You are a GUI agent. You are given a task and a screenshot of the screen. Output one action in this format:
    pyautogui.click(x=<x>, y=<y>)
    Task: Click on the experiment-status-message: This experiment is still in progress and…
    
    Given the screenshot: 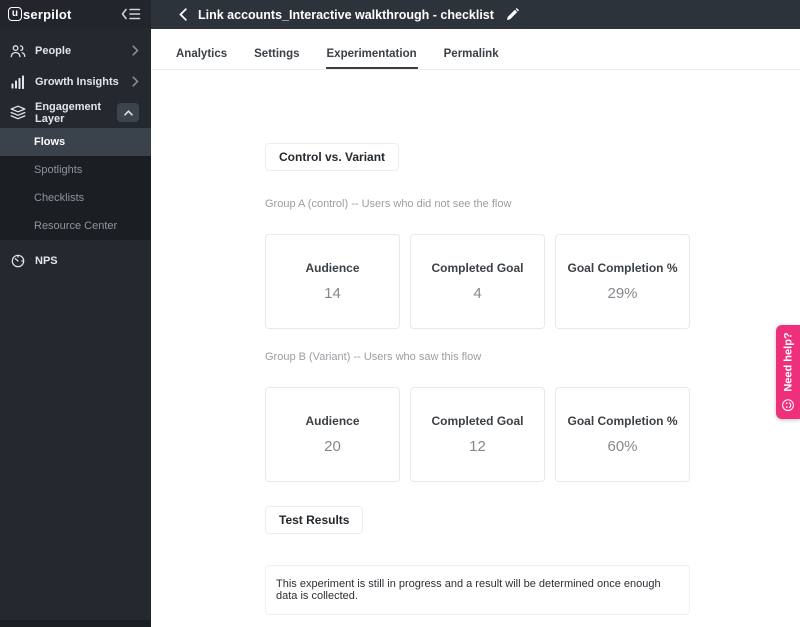 What is the action you would take?
    pyautogui.click(x=477, y=590)
    